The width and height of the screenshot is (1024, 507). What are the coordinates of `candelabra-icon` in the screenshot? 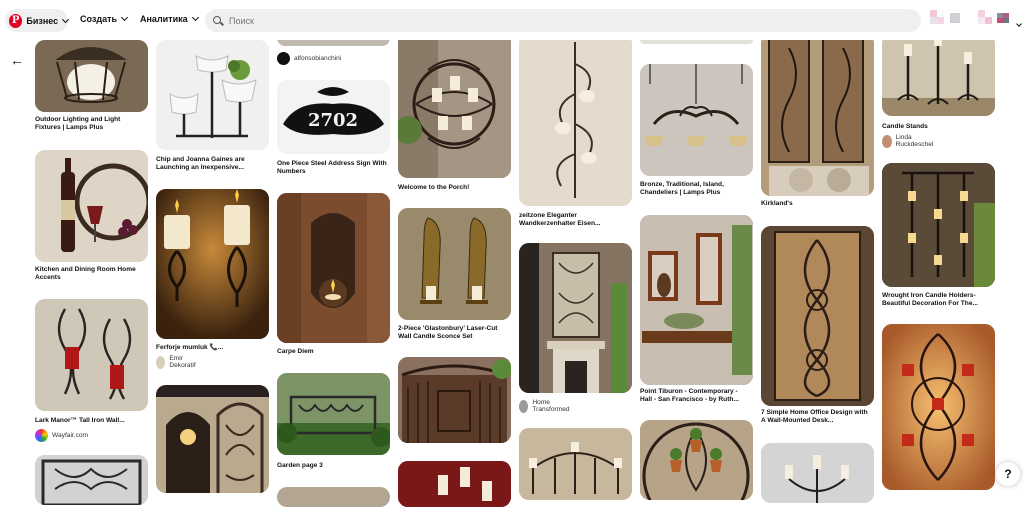 It's located at (575, 464).